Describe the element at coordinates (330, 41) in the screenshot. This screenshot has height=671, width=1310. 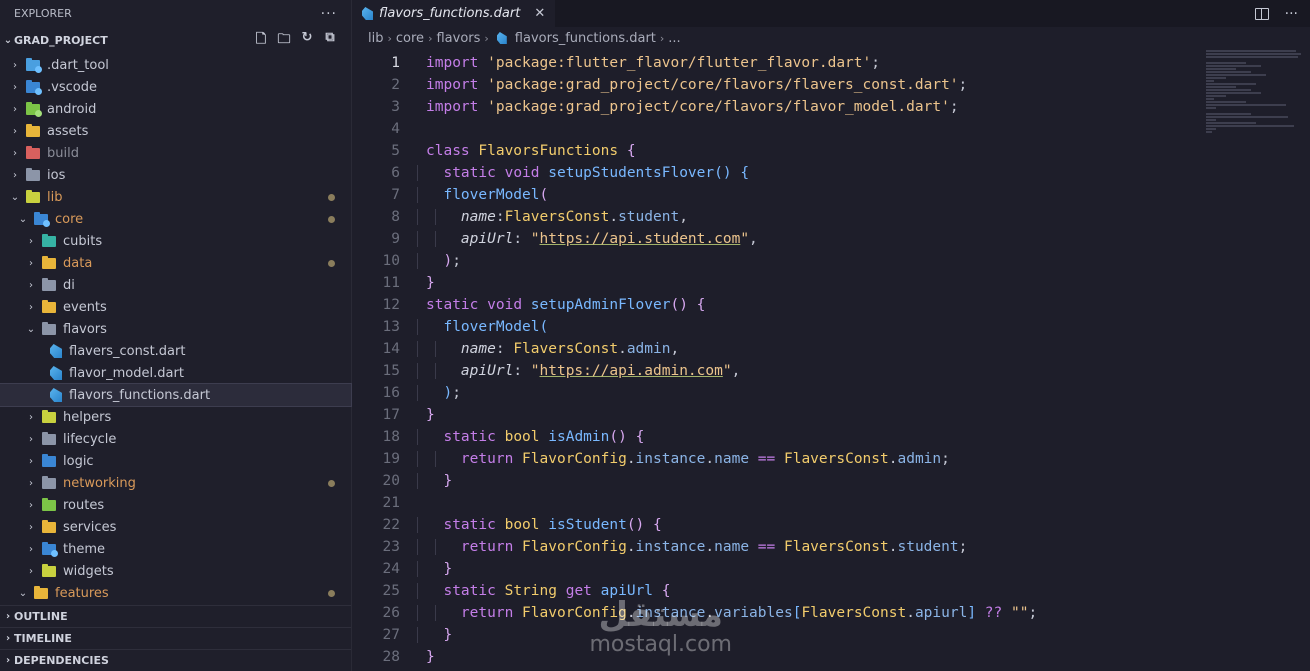
I see `collapse-all-icon: ⧉` at that location.